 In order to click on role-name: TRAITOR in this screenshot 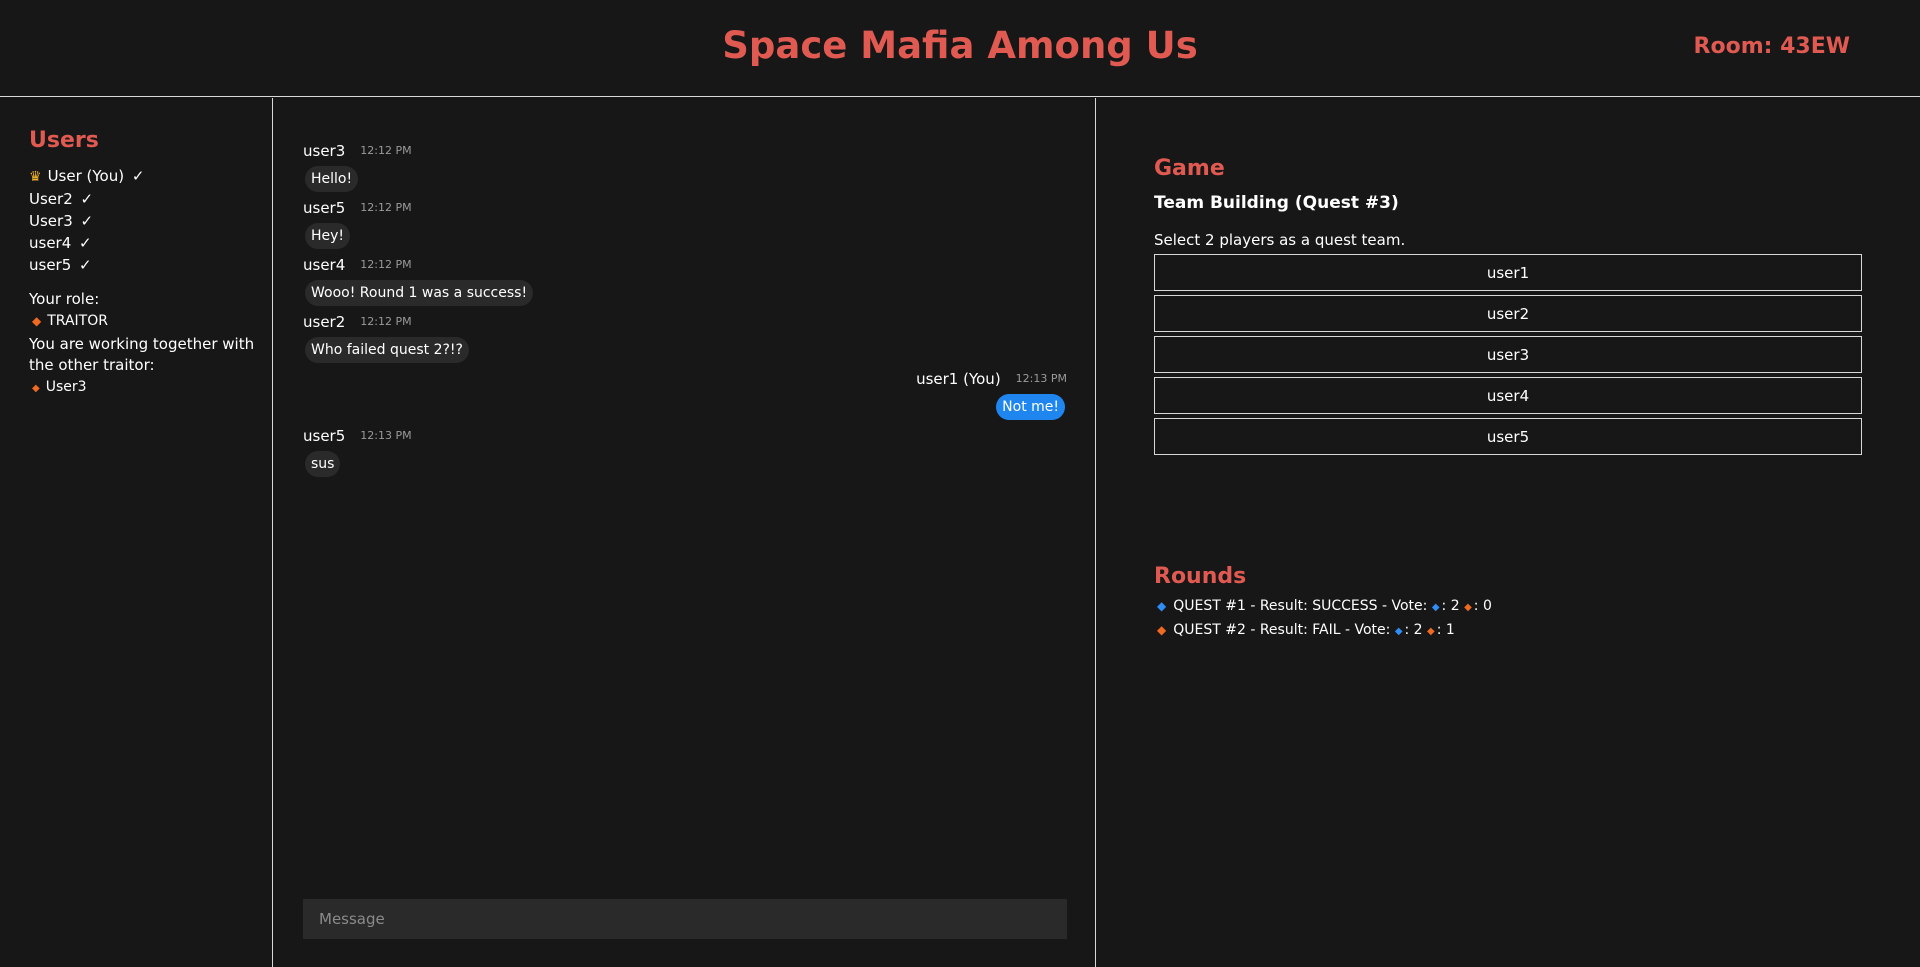, I will do `click(77, 321)`.